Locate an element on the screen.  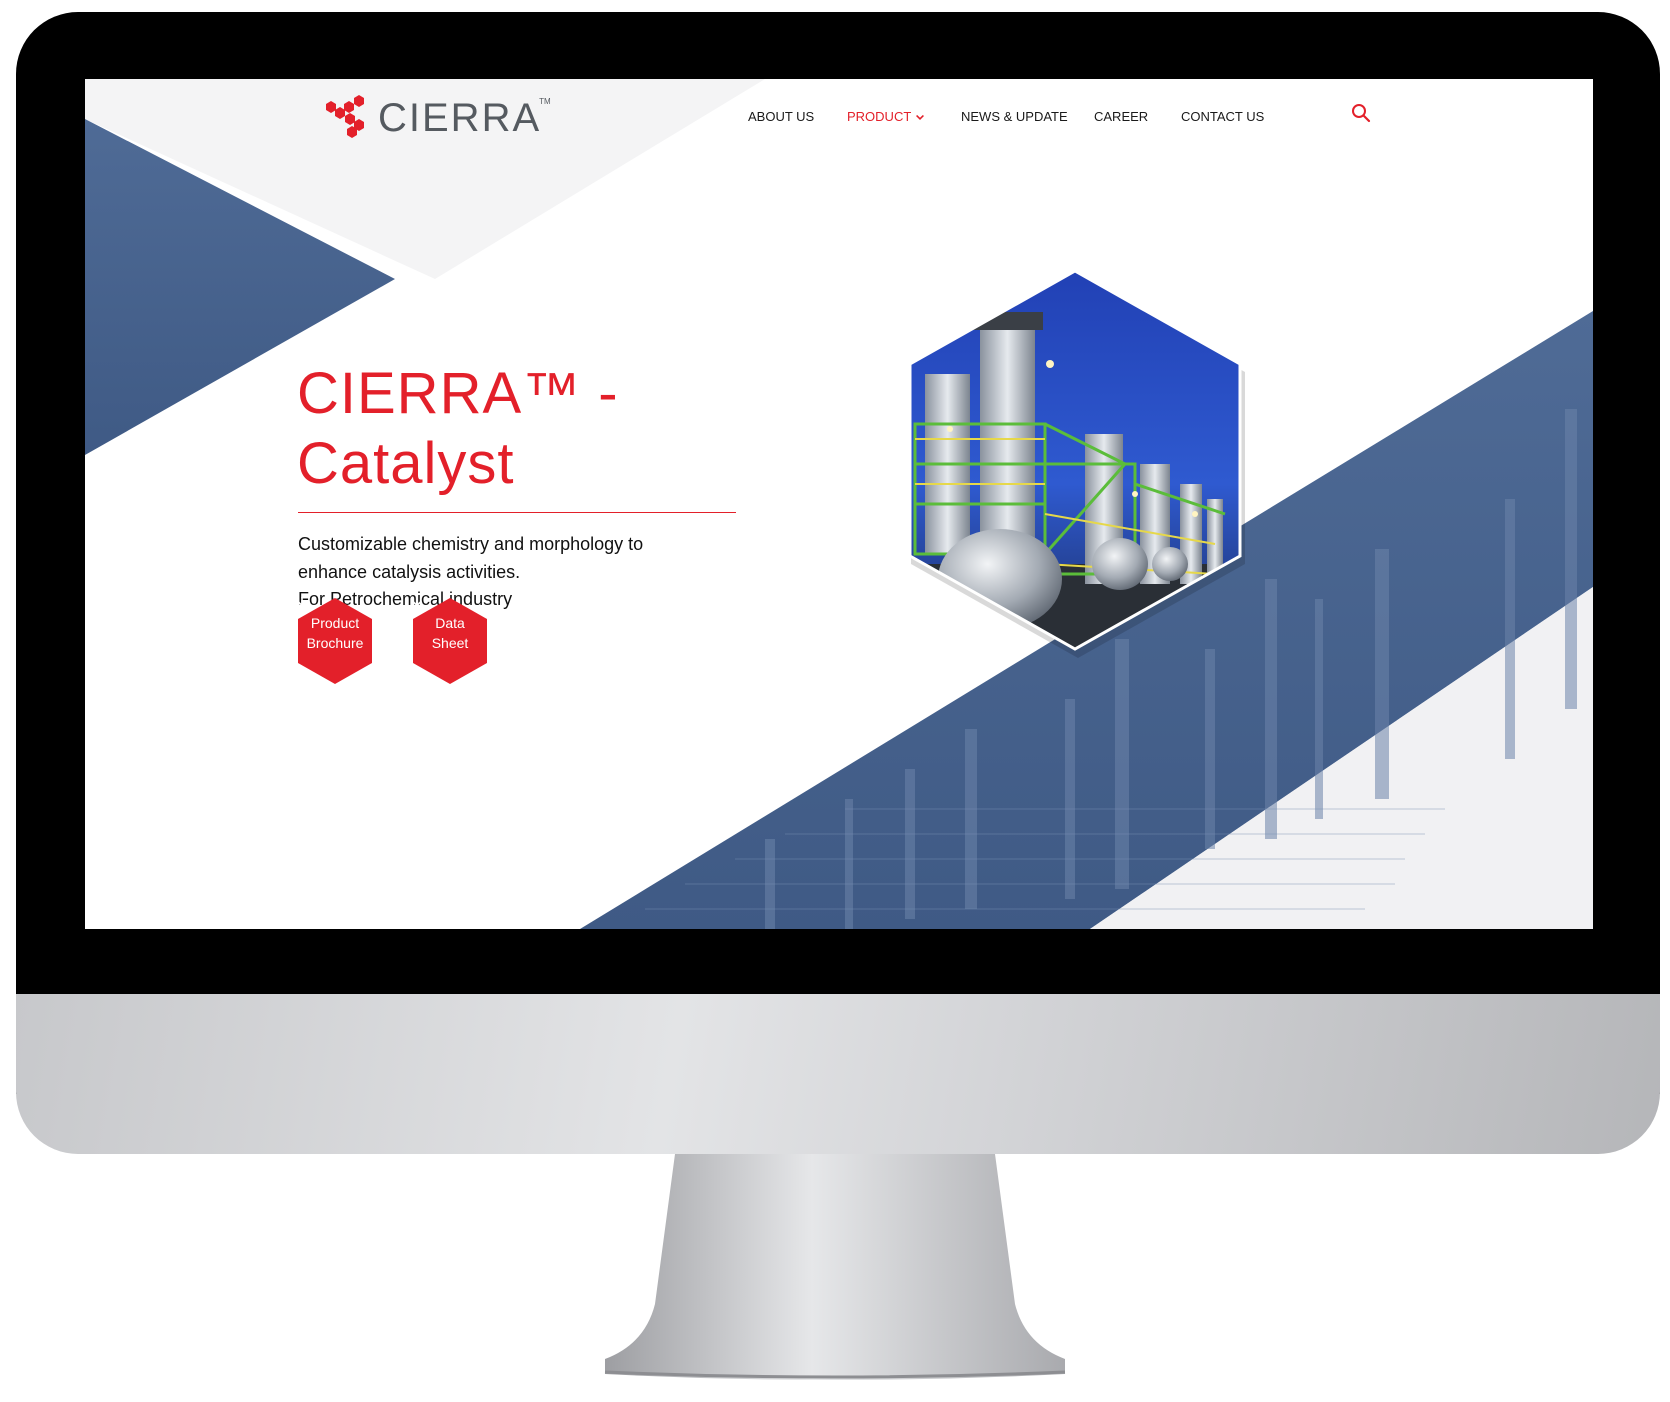
hero-divider is located at coordinates (517, 512).